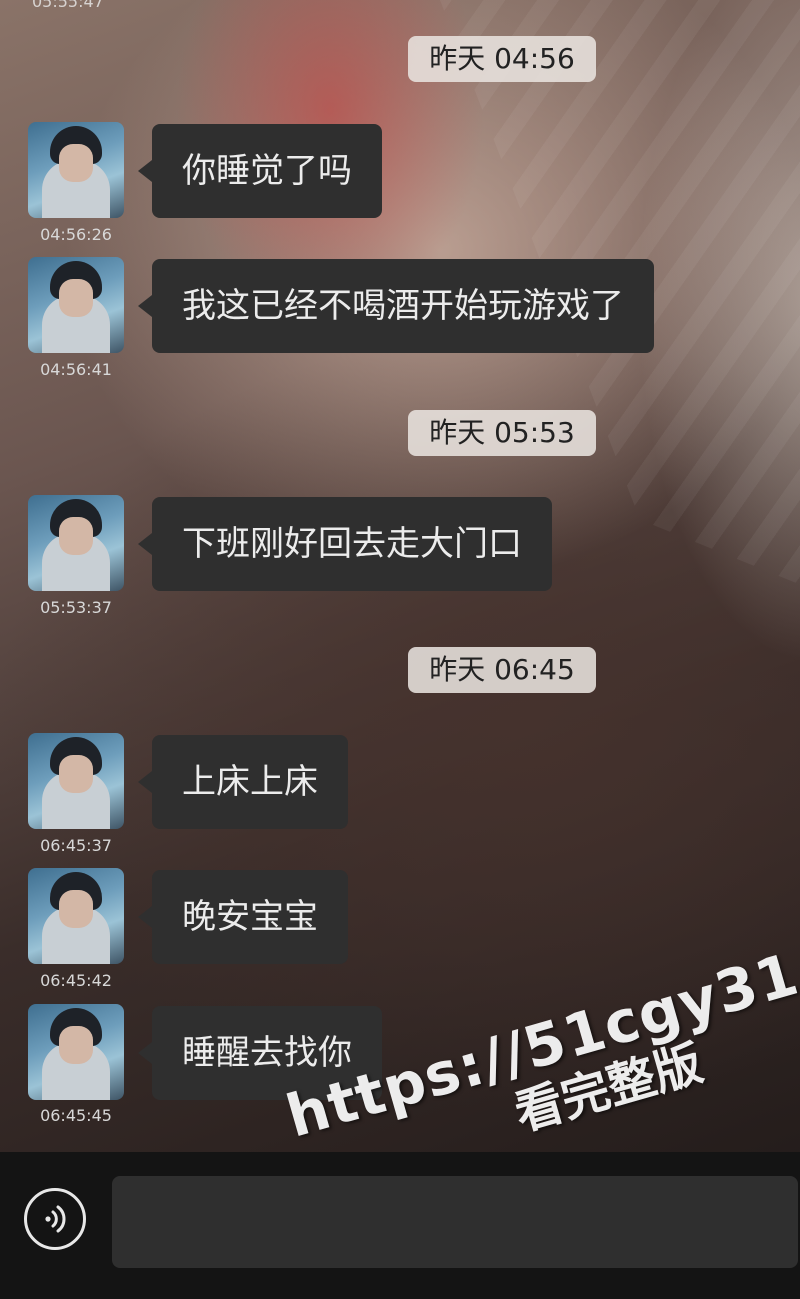 Image resolution: width=800 pixels, height=1299 pixels. Describe the element at coordinates (76, 1115) in the screenshot. I see `message-timestamp: 06:45:45` at that location.